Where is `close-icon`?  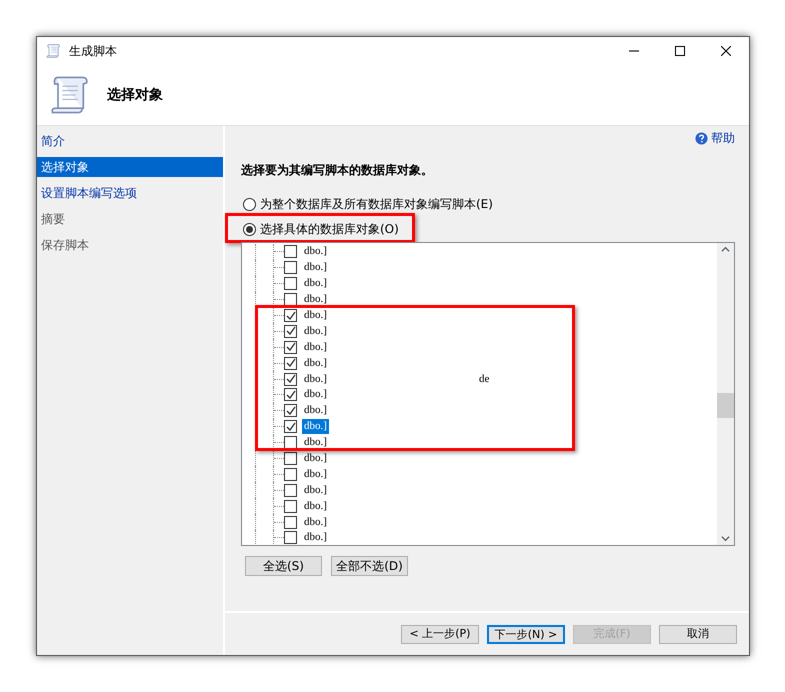
close-icon is located at coordinates (726, 51).